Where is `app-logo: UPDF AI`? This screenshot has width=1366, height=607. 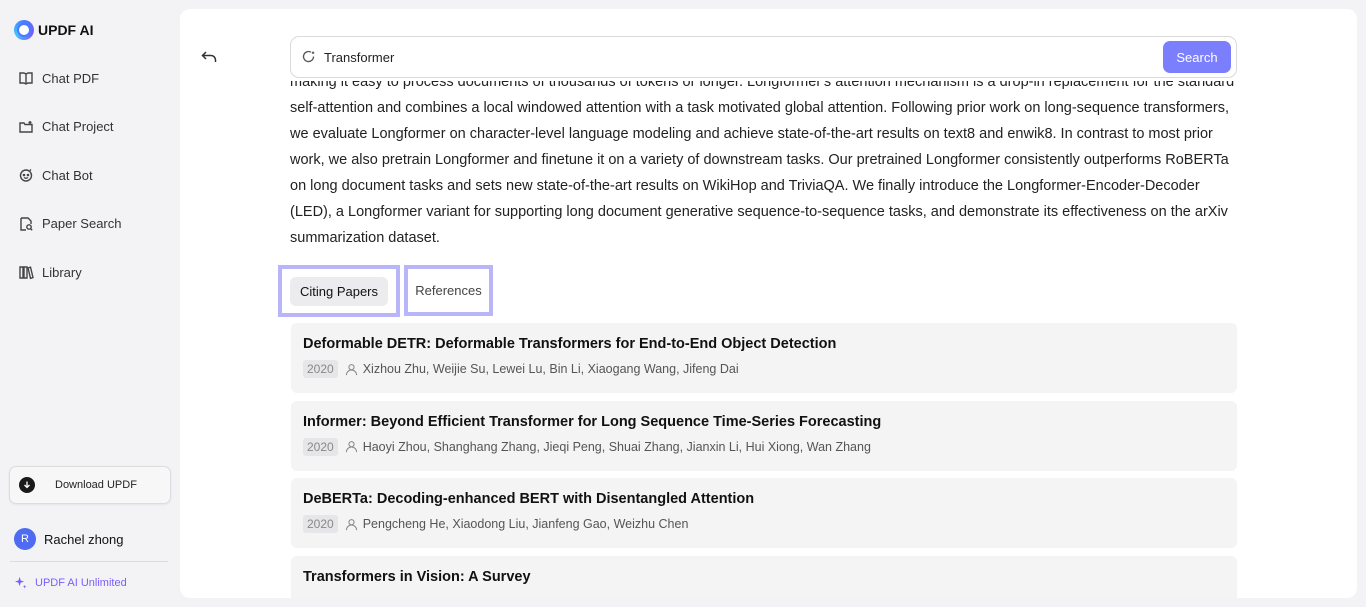
app-logo: UPDF AI is located at coordinates (53, 30).